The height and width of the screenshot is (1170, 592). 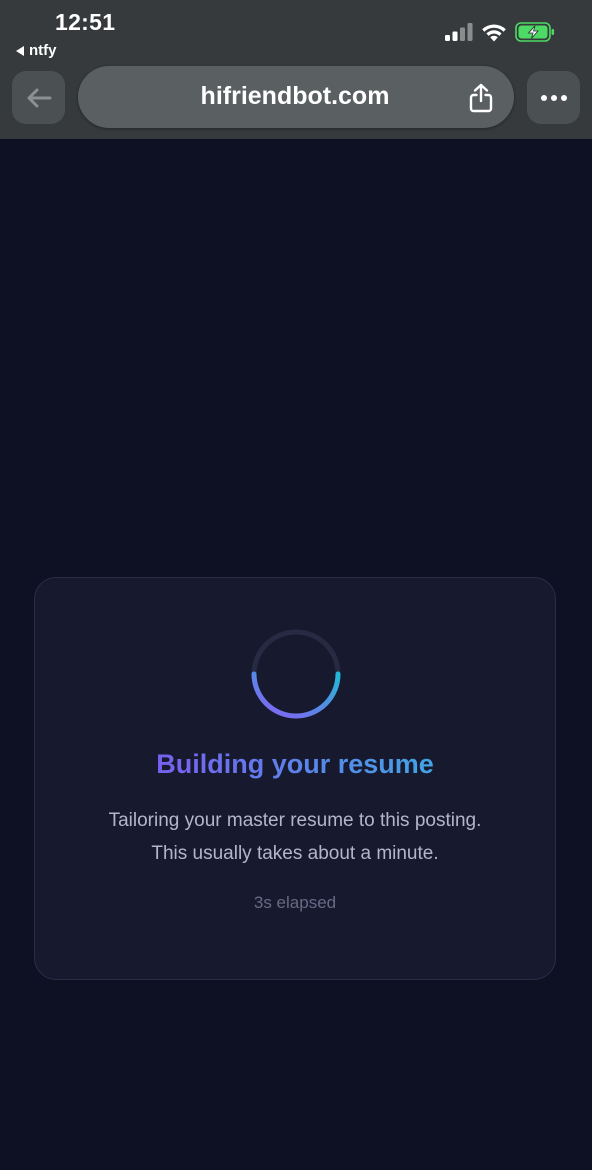 I want to click on battery-charging-icon, so click(x=535, y=32).